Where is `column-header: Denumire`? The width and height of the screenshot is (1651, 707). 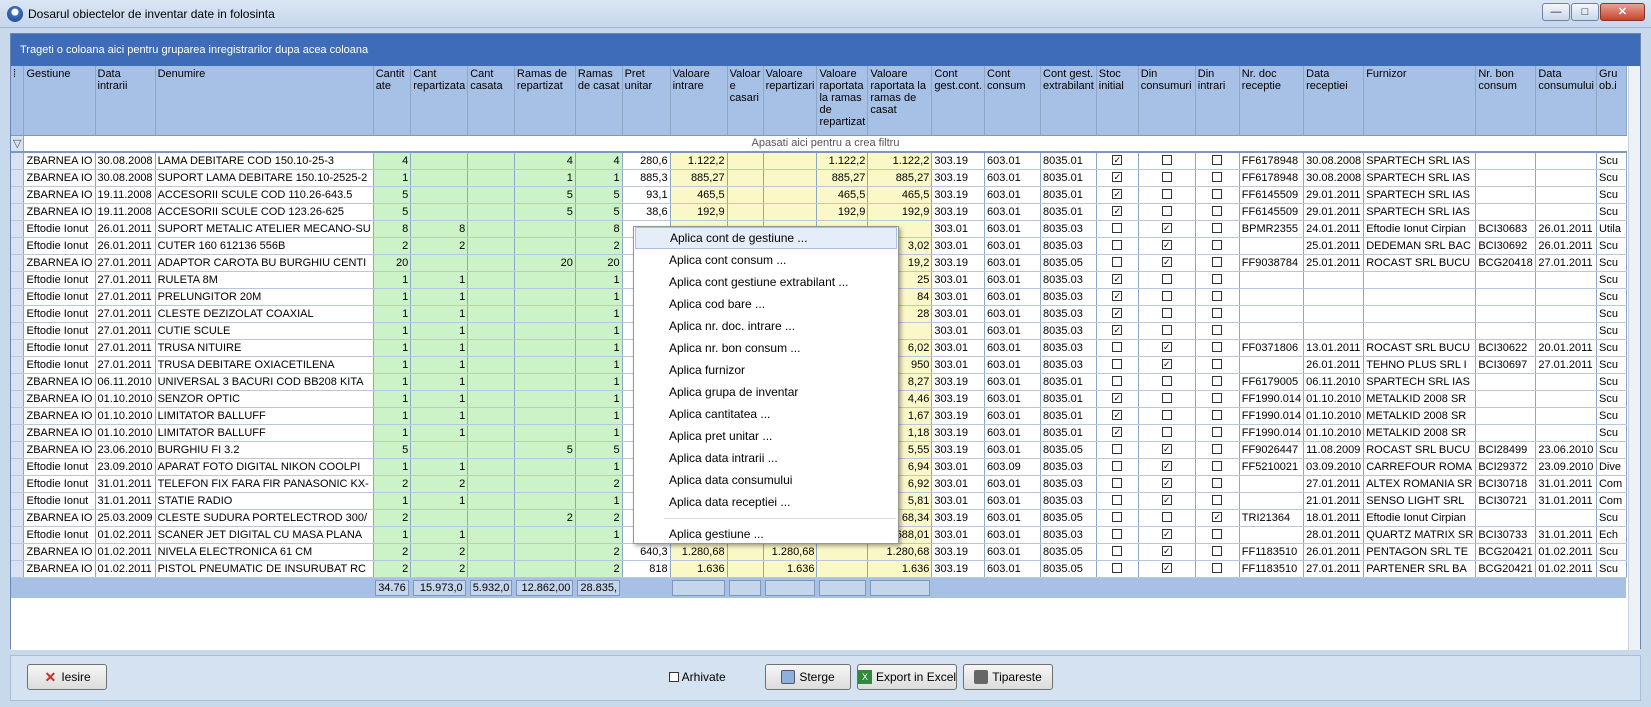
column-header: Denumire is located at coordinates (264, 101).